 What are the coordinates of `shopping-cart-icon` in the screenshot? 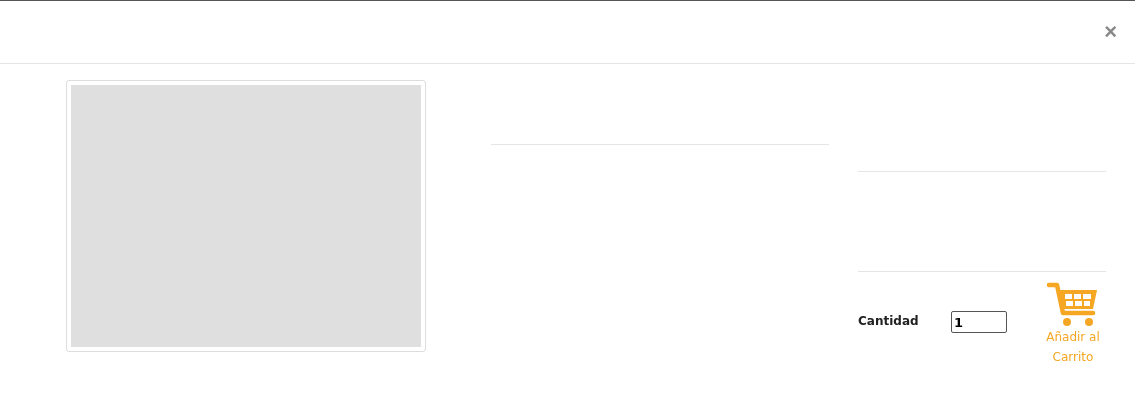 It's located at (1073, 304).